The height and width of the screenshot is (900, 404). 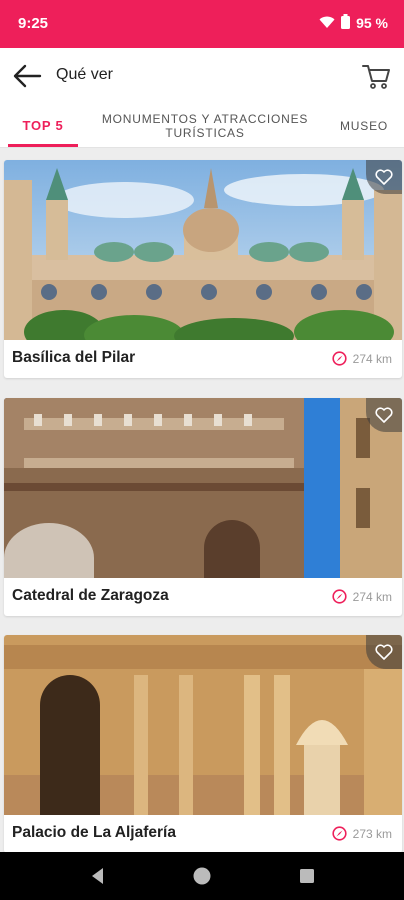 What do you see at coordinates (372, 833) in the screenshot?
I see `distance-value: 273 km` at bounding box center [372, 833].